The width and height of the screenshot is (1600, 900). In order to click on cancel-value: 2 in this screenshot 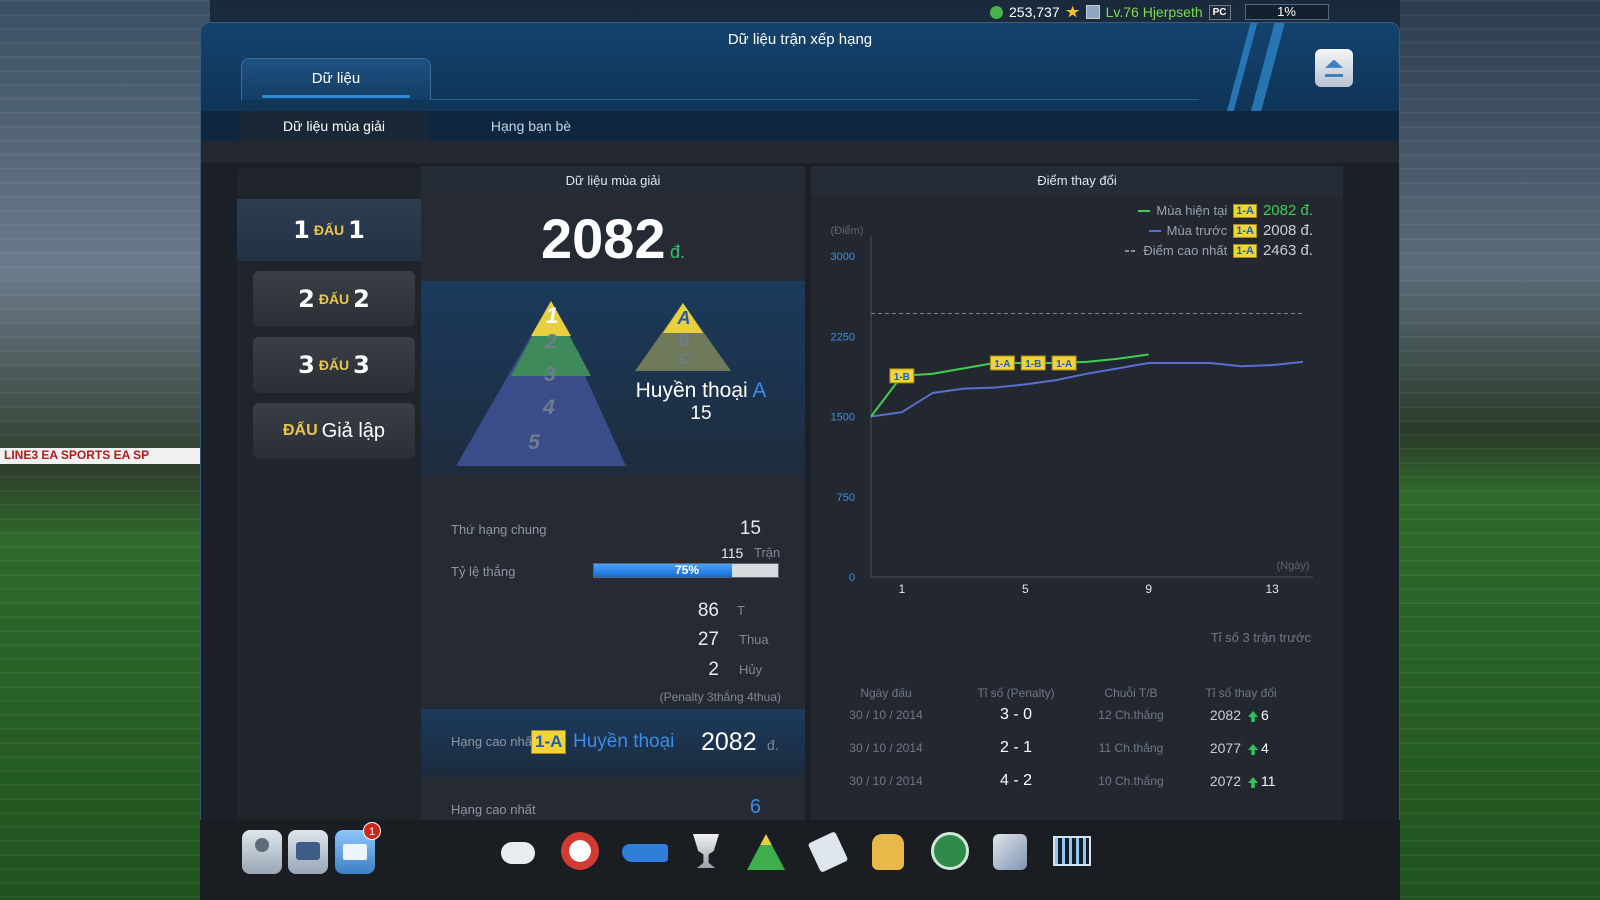, I will do `click(713, 669)`.